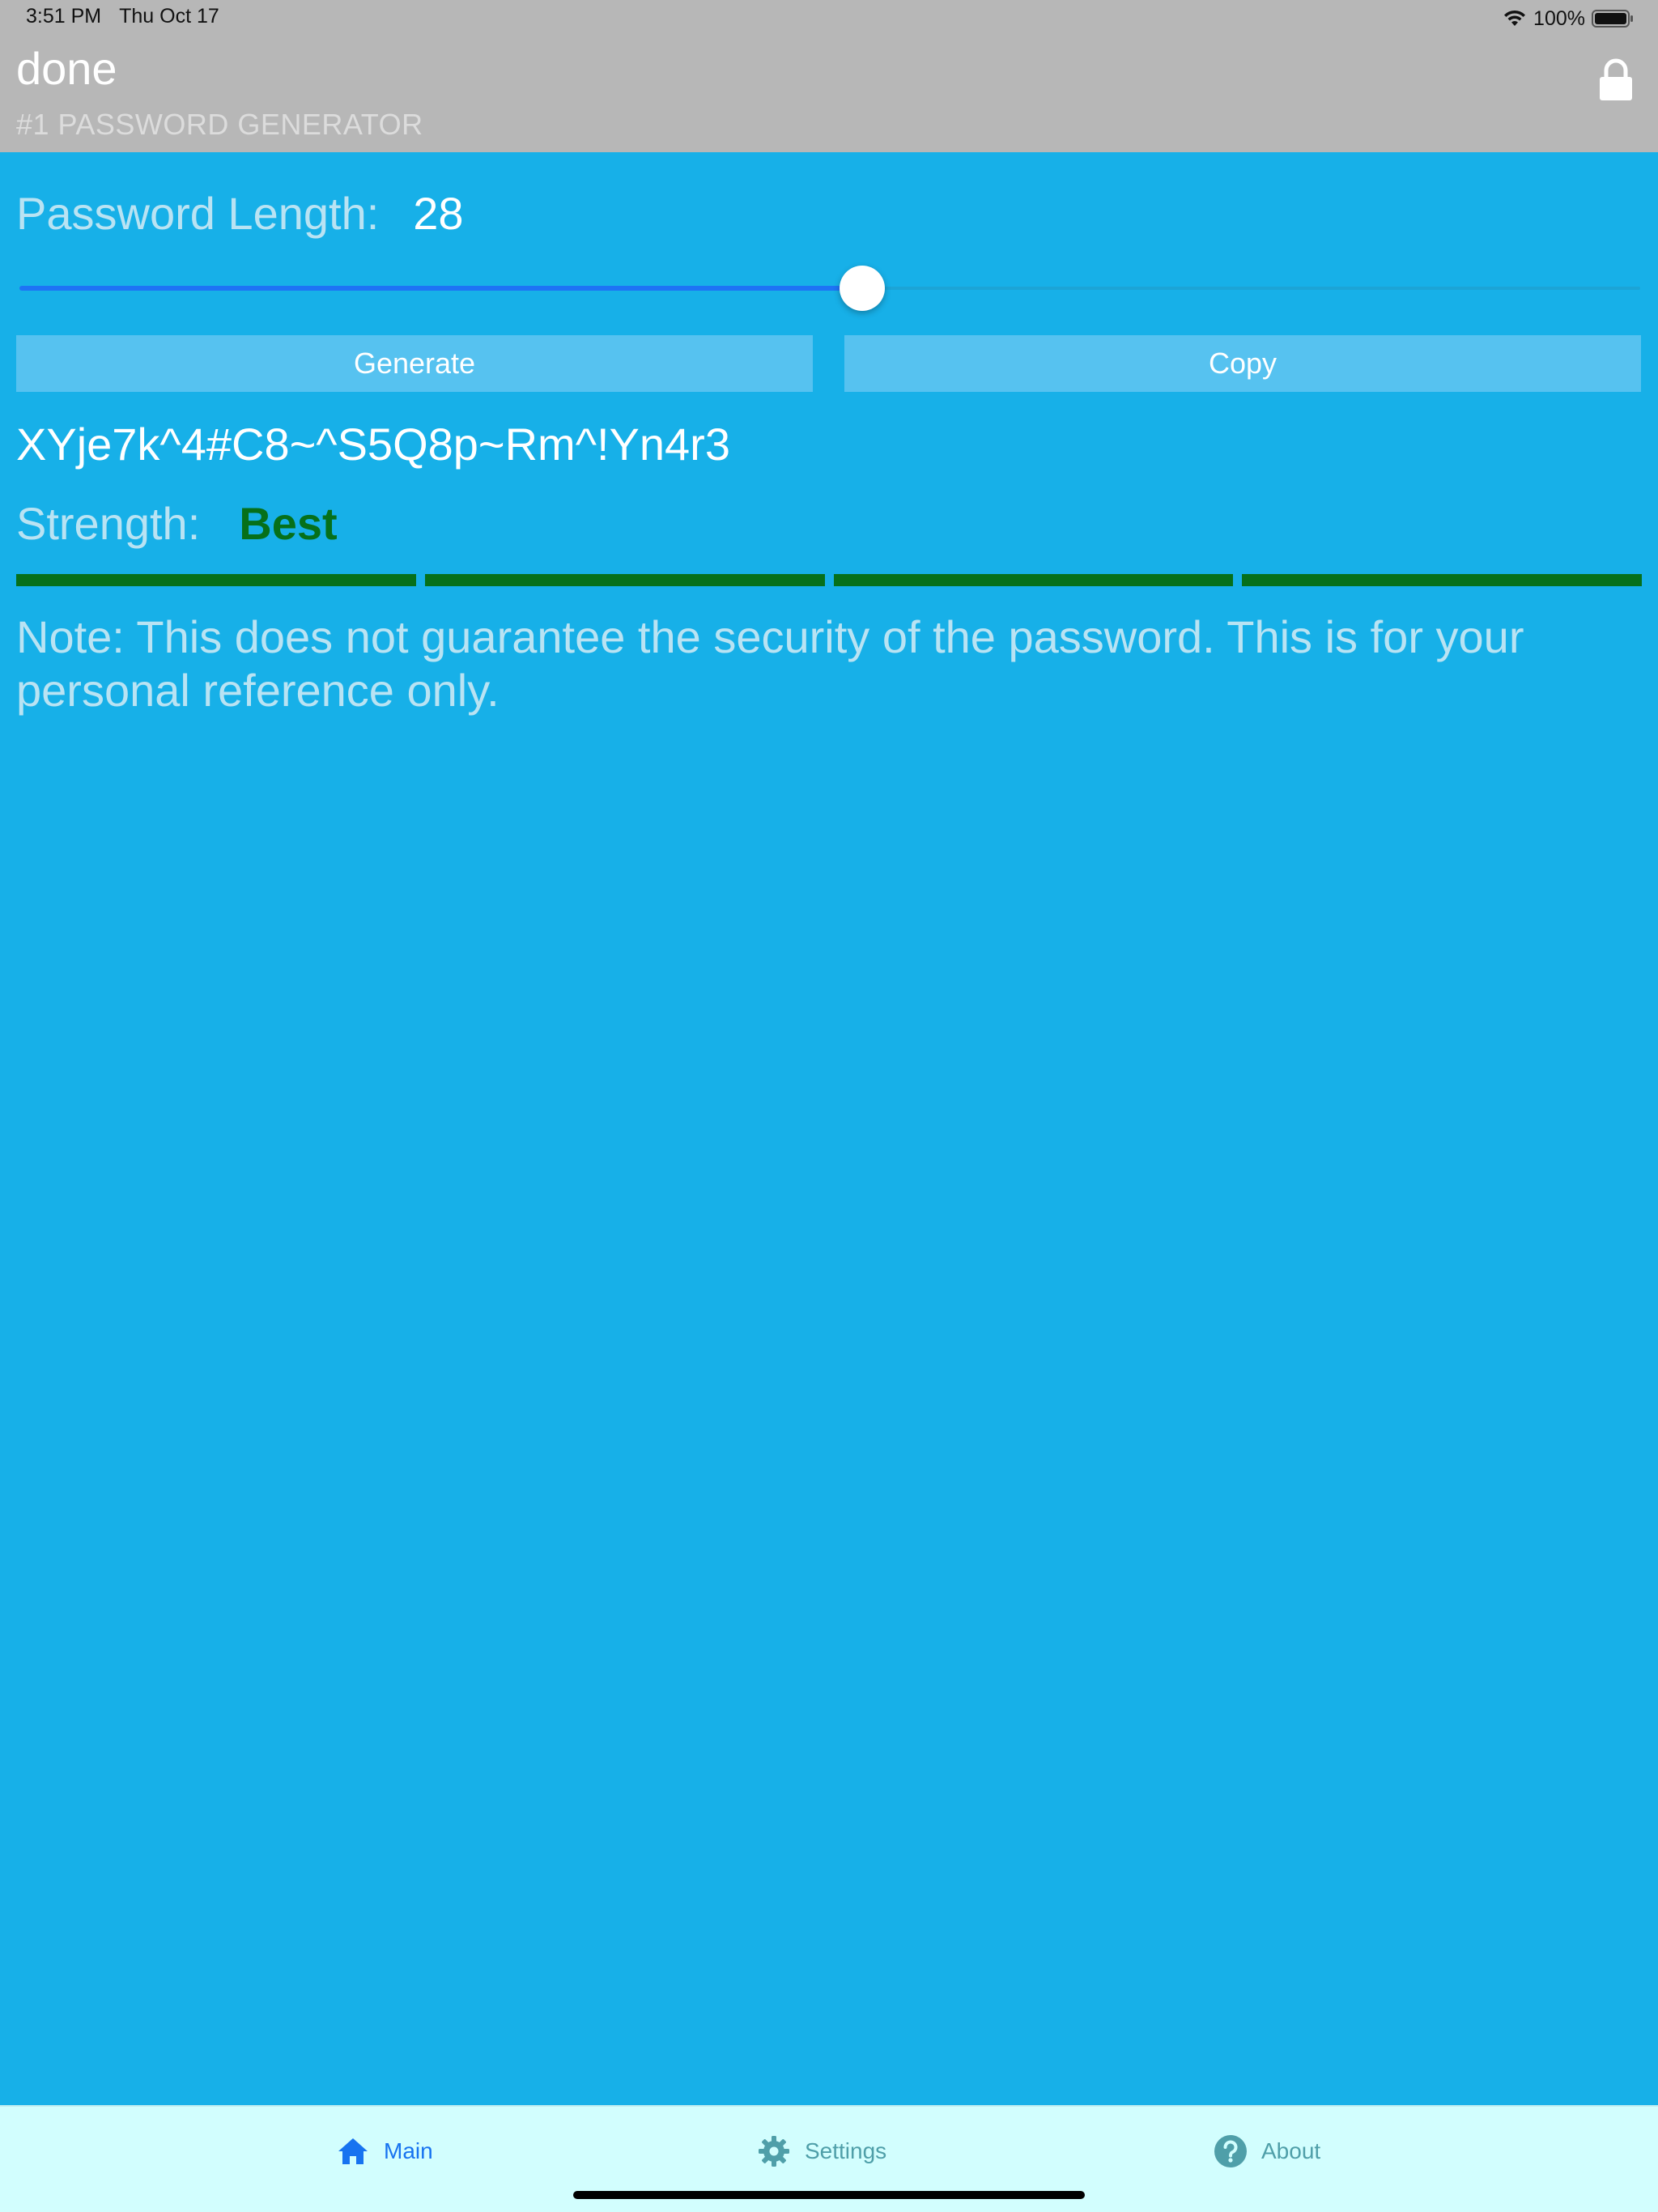 This screenshot has width=1658, height=2212. What do you see at coordinates (64, 16) in the screenshot?
I see `status-time: 3:51 PM` at bounding box center [64, 16].